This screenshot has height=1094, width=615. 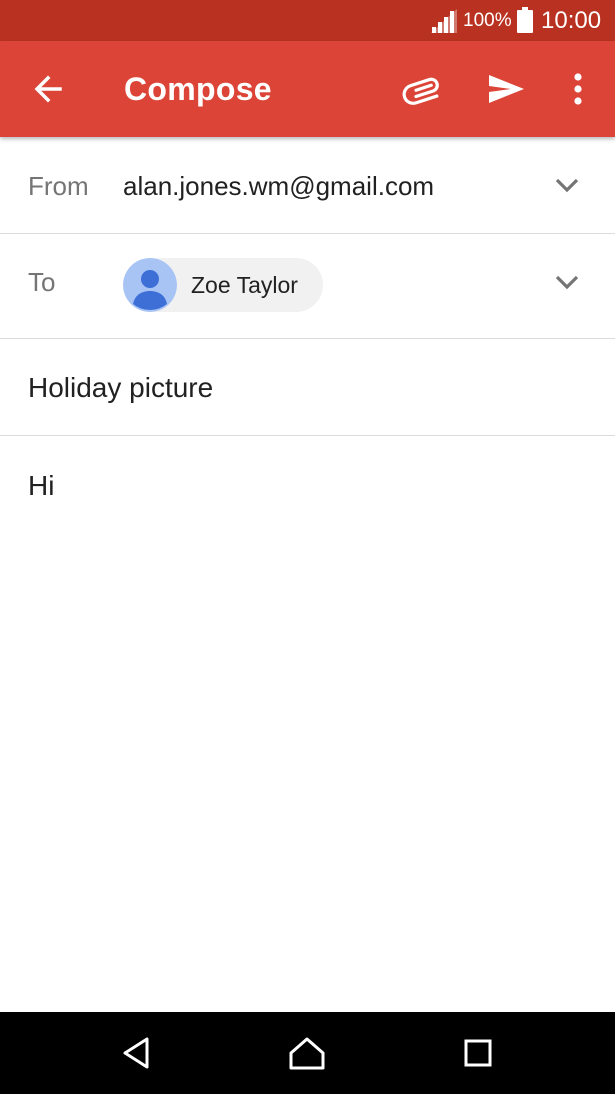 I want to click on to-label: To, so click(x=42, y=282).